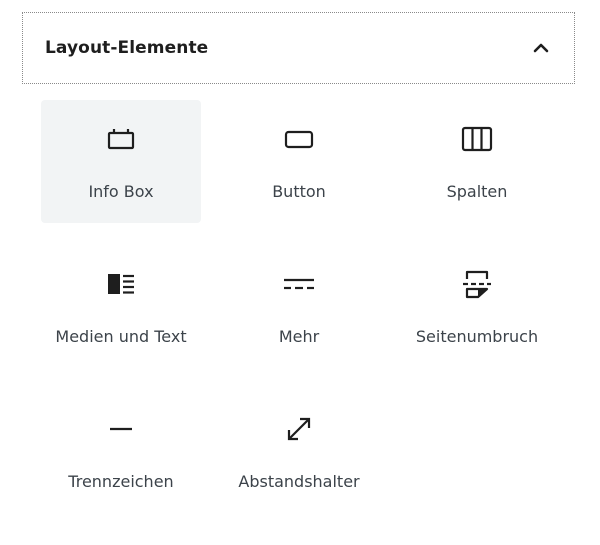 This screenshot has height=545, width=600. Describe the element at coordinates (299, 451) in the screenshot. I see `block-item-spacer: Abstandshalter` at that location.